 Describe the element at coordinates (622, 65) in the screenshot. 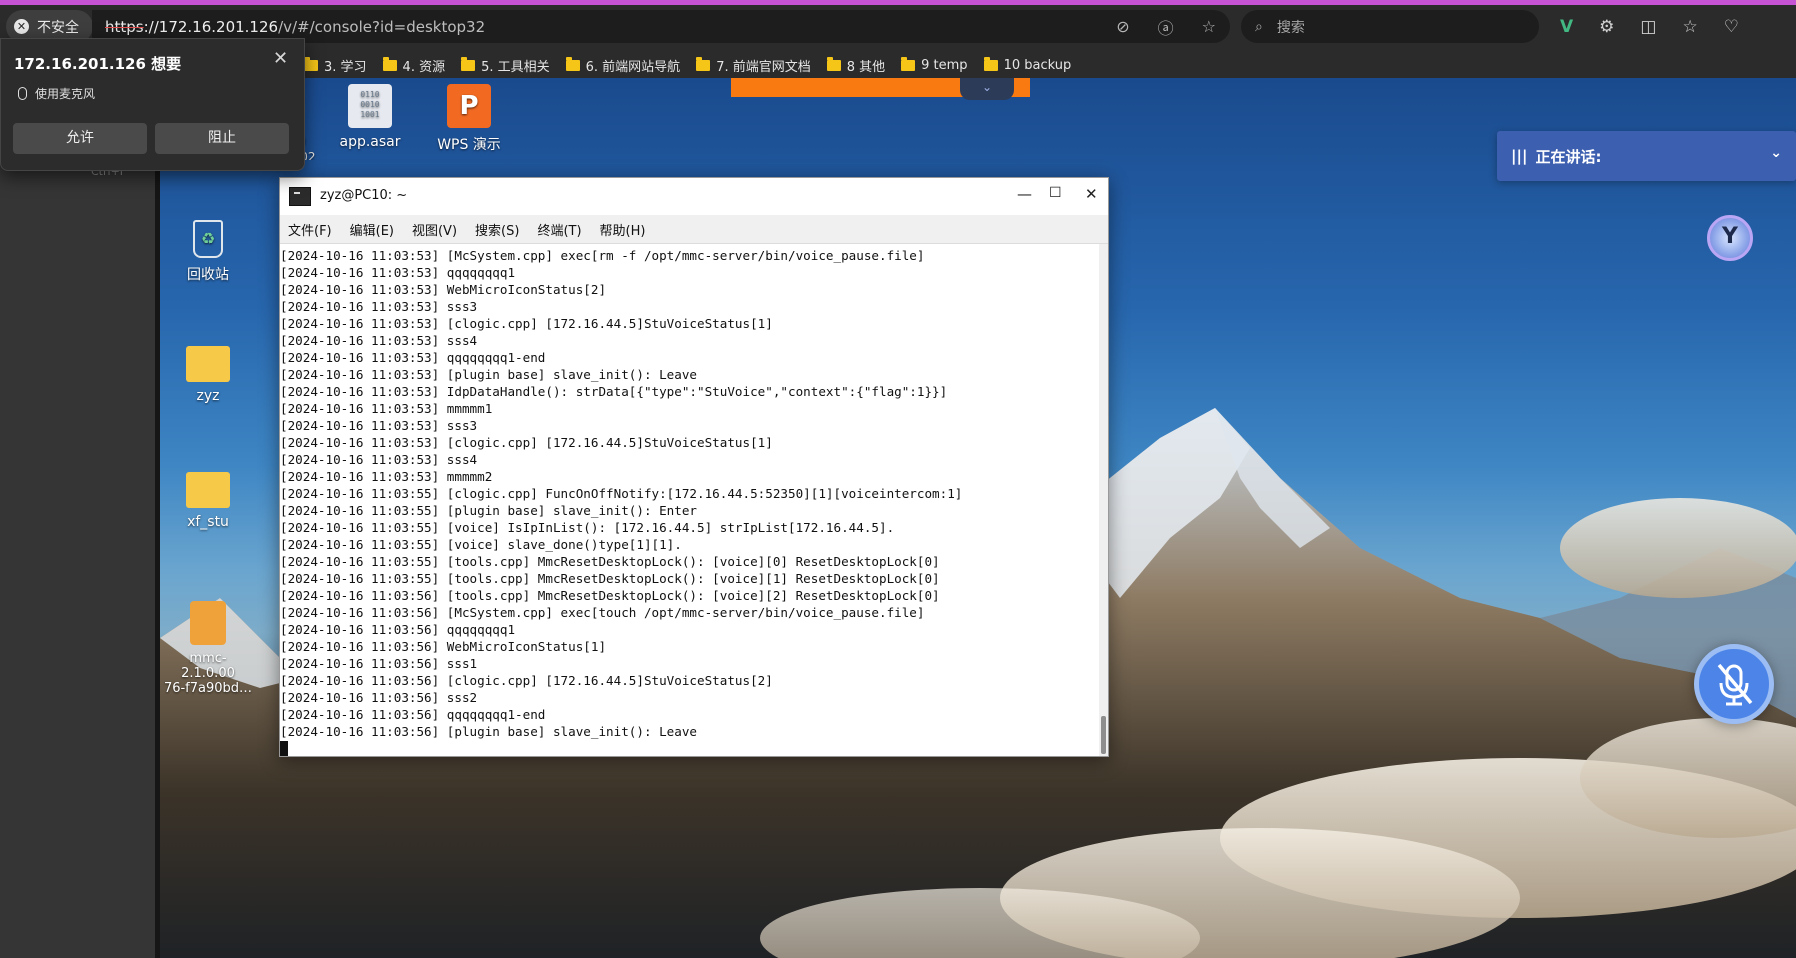

I see `bookmark-folder: 6. 前端网站导航` at that location.